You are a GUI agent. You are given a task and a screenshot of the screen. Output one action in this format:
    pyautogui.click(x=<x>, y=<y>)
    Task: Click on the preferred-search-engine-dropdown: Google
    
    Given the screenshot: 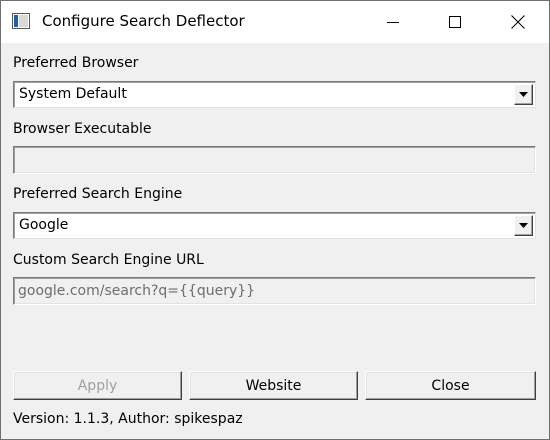 What is the action you would take?
    pyautogui.click(x=274, y=225)
    